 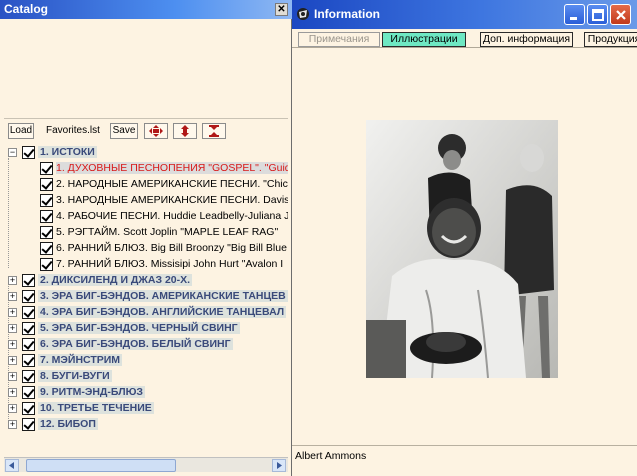 I want to click on catalog-preview-area, so click(x=146, y=70).